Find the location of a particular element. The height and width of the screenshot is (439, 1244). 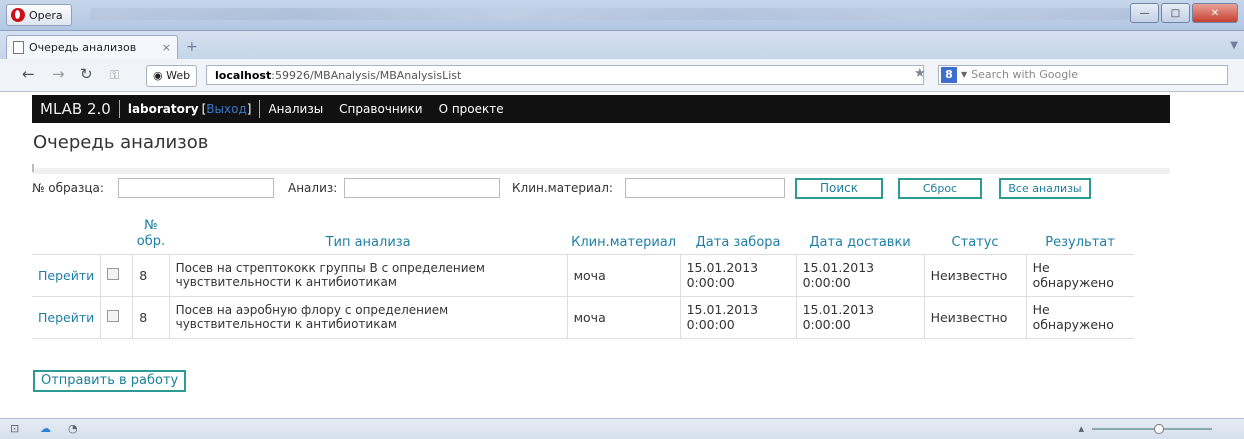

close-window-icon: ✕ is located at coordinates (1215, 13).